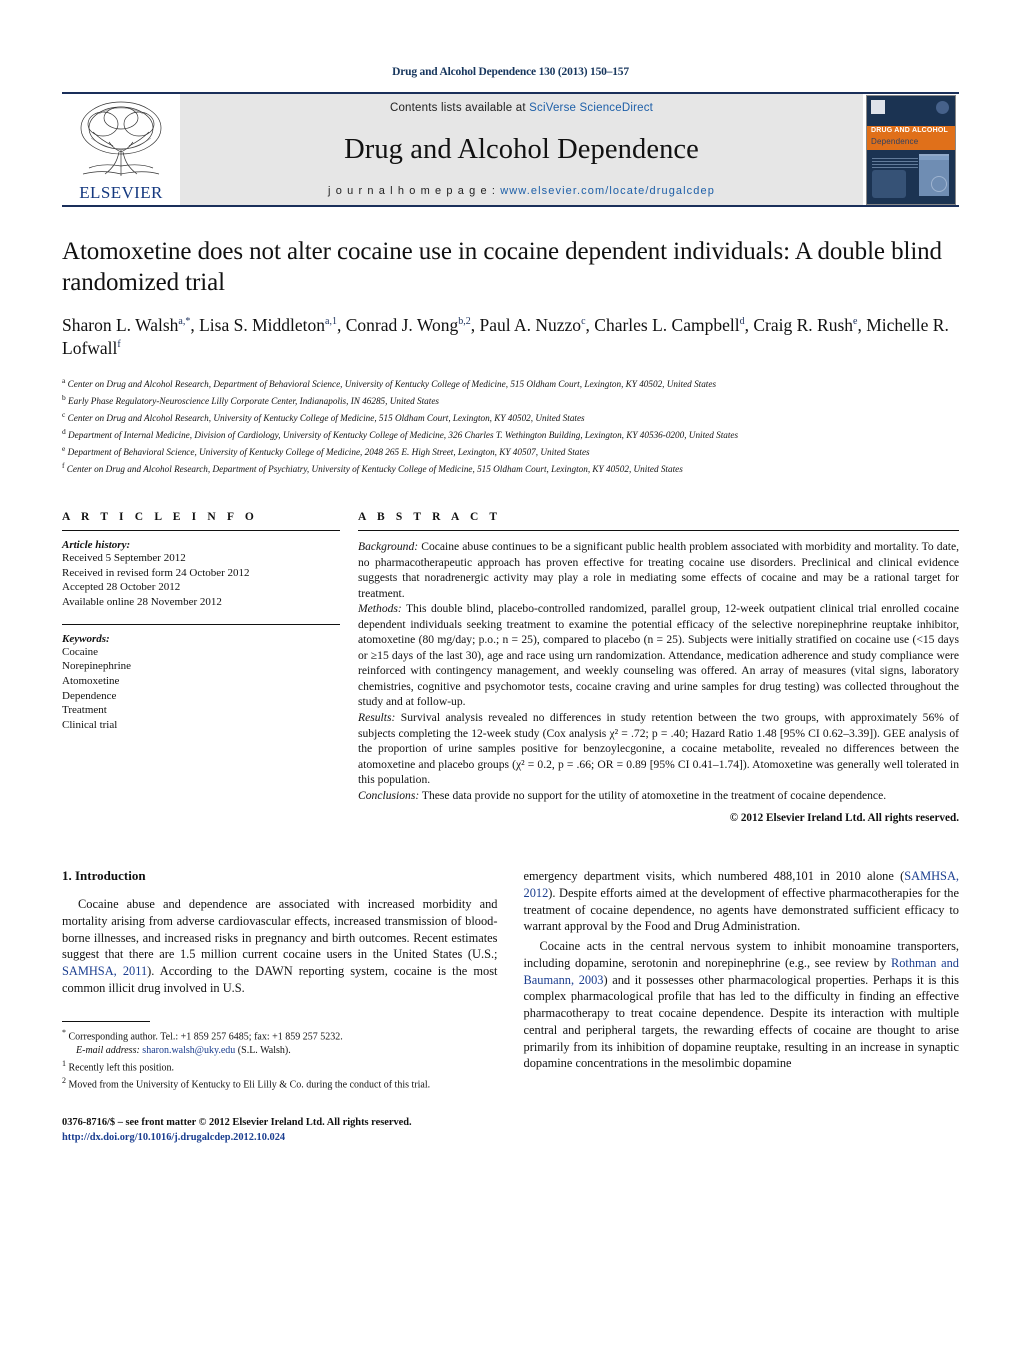  What do you see at coordinates (121, 587) in the screenshot?
I see `history-accepted: Accepted 28 October 2012` at bounding box center [121, 587].